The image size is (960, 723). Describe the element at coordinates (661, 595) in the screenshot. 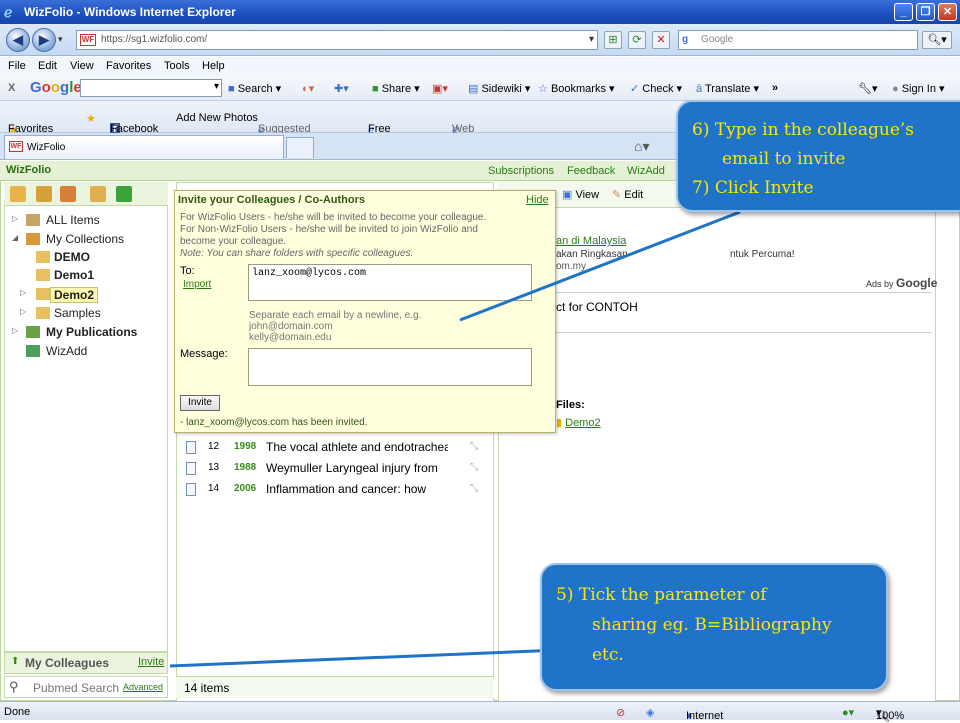

I see `callout-line: 5) Tick the parameter of` at that location.